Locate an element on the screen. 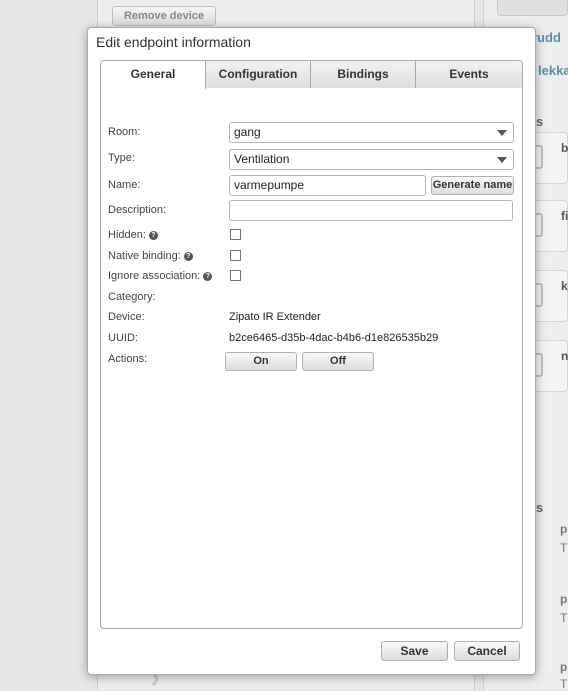  room-label: Room: is located at coordinates (124, 132).